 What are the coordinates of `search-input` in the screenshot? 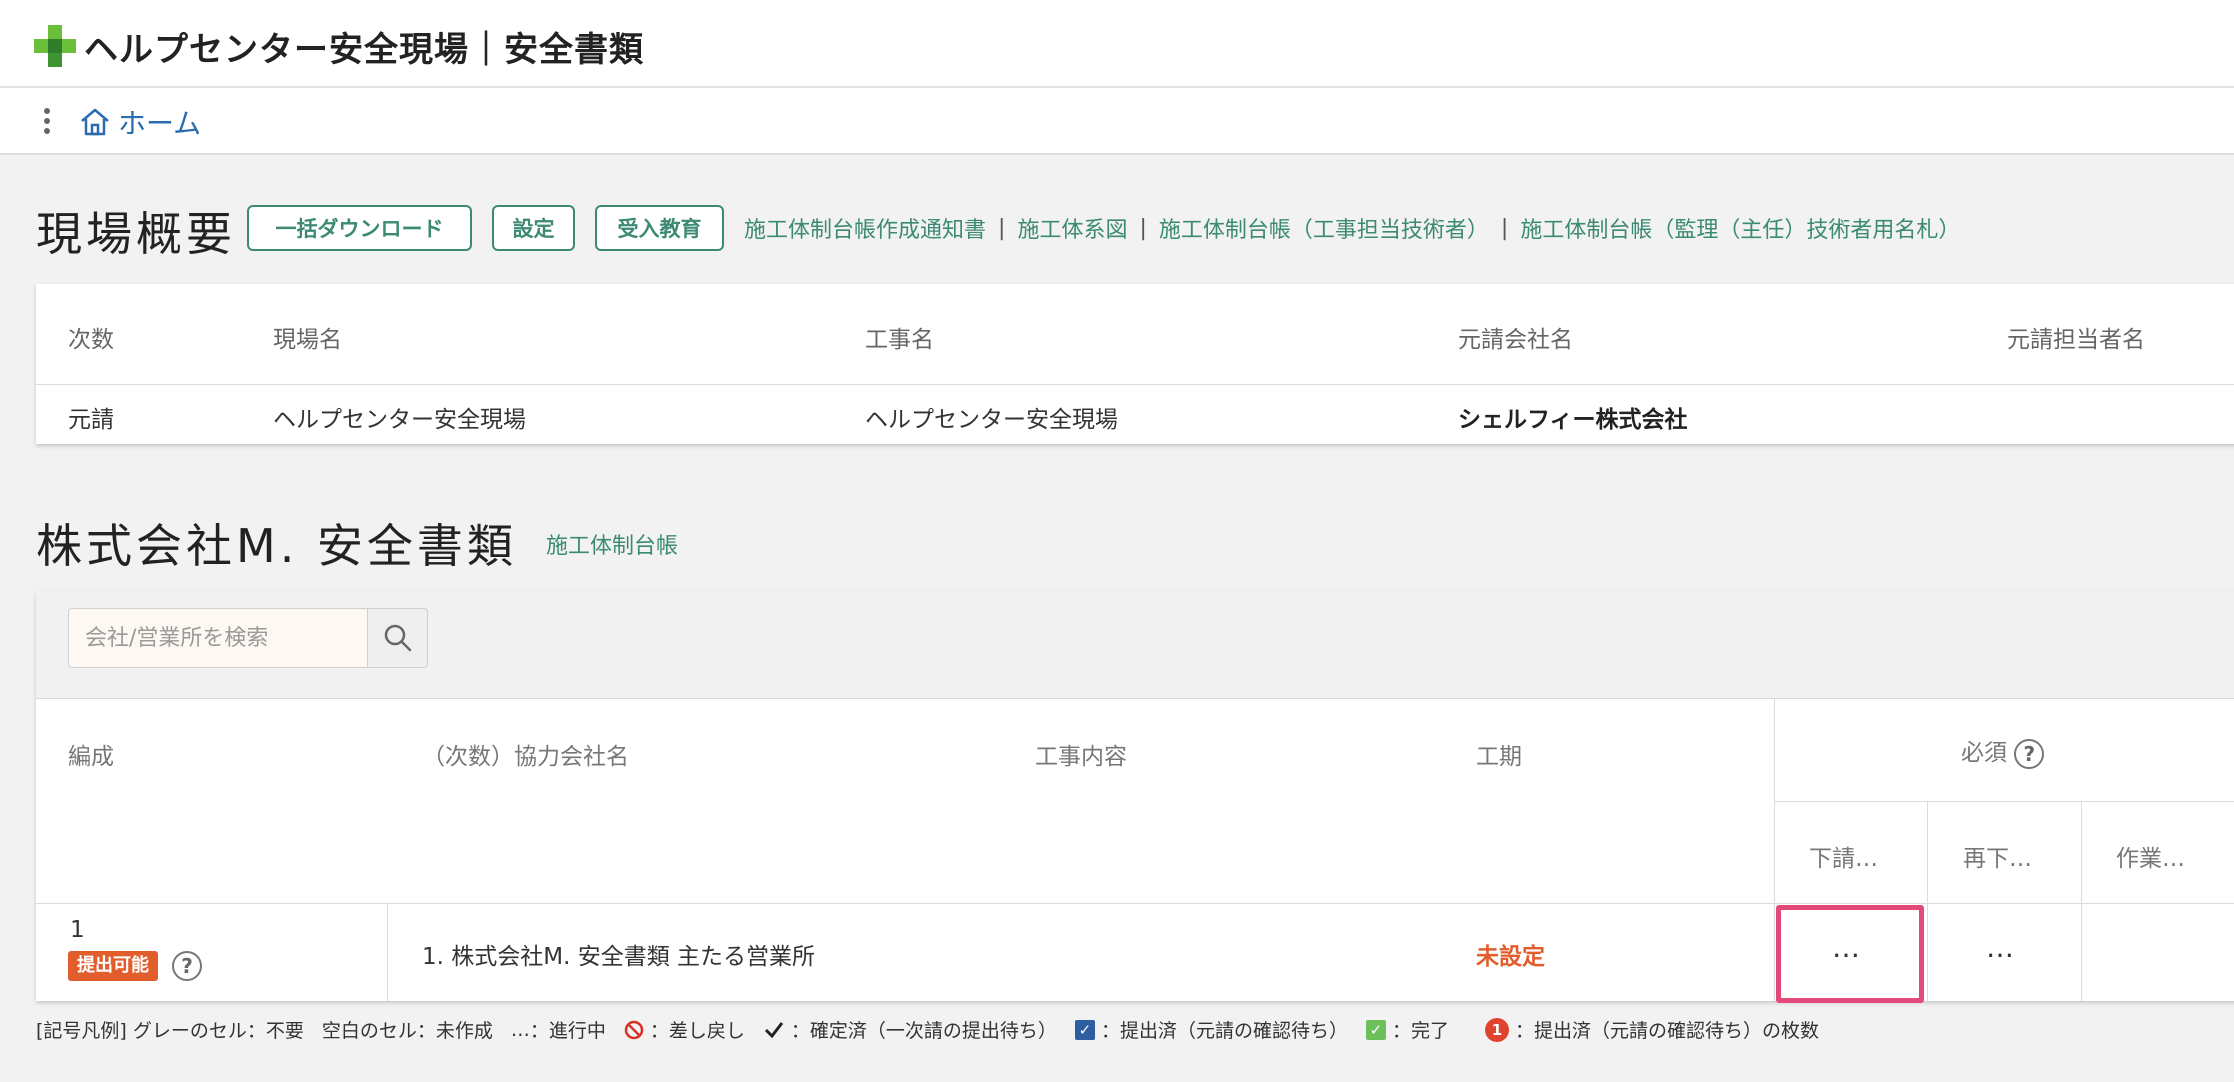 It's located at (218, 638).